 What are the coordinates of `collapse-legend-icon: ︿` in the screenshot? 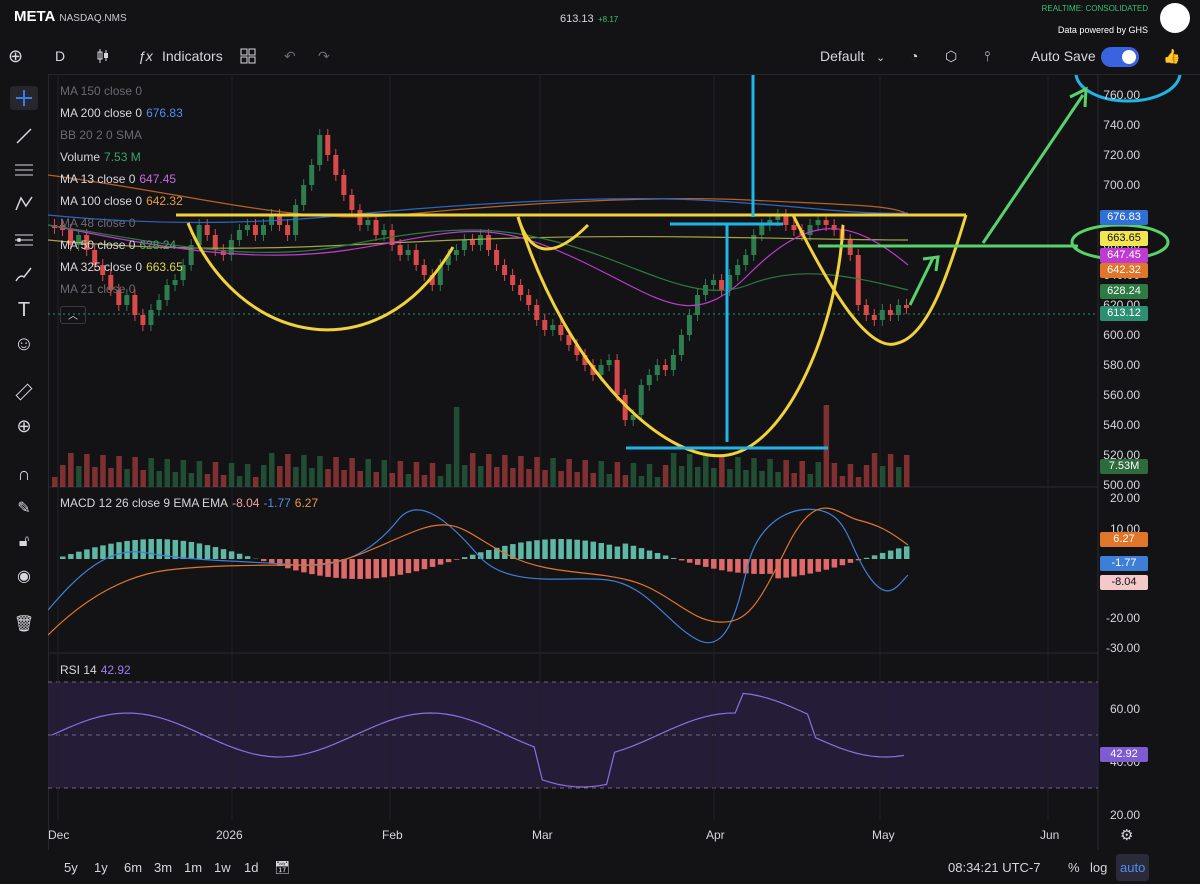 It's located at (73, 315).